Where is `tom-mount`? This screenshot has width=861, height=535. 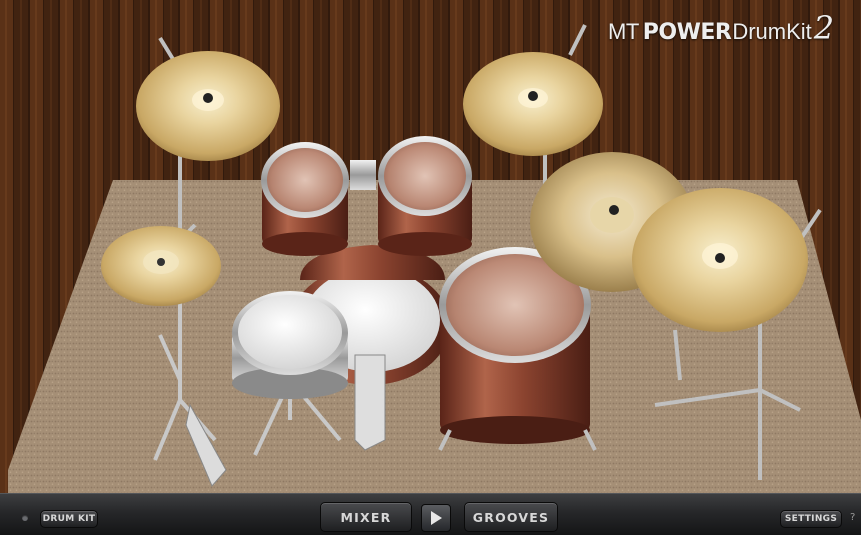 tom-mount is located at coordinates (363, 175).